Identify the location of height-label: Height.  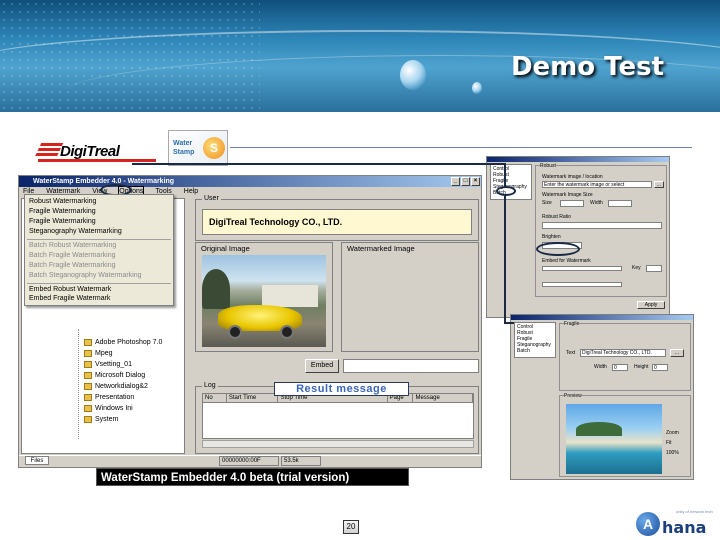
(641, 367).